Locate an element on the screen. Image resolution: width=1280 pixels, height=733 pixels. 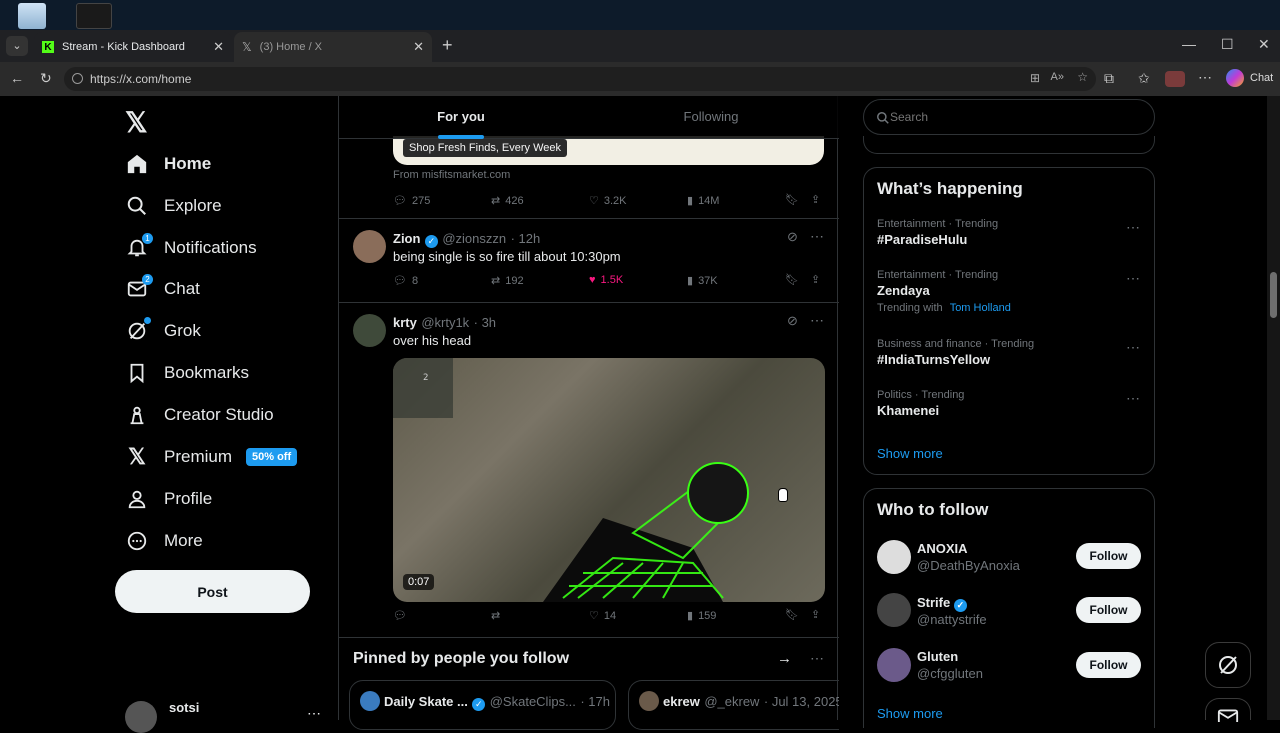
favorites-icon: ✩ is located at coordinates (1144, 78).